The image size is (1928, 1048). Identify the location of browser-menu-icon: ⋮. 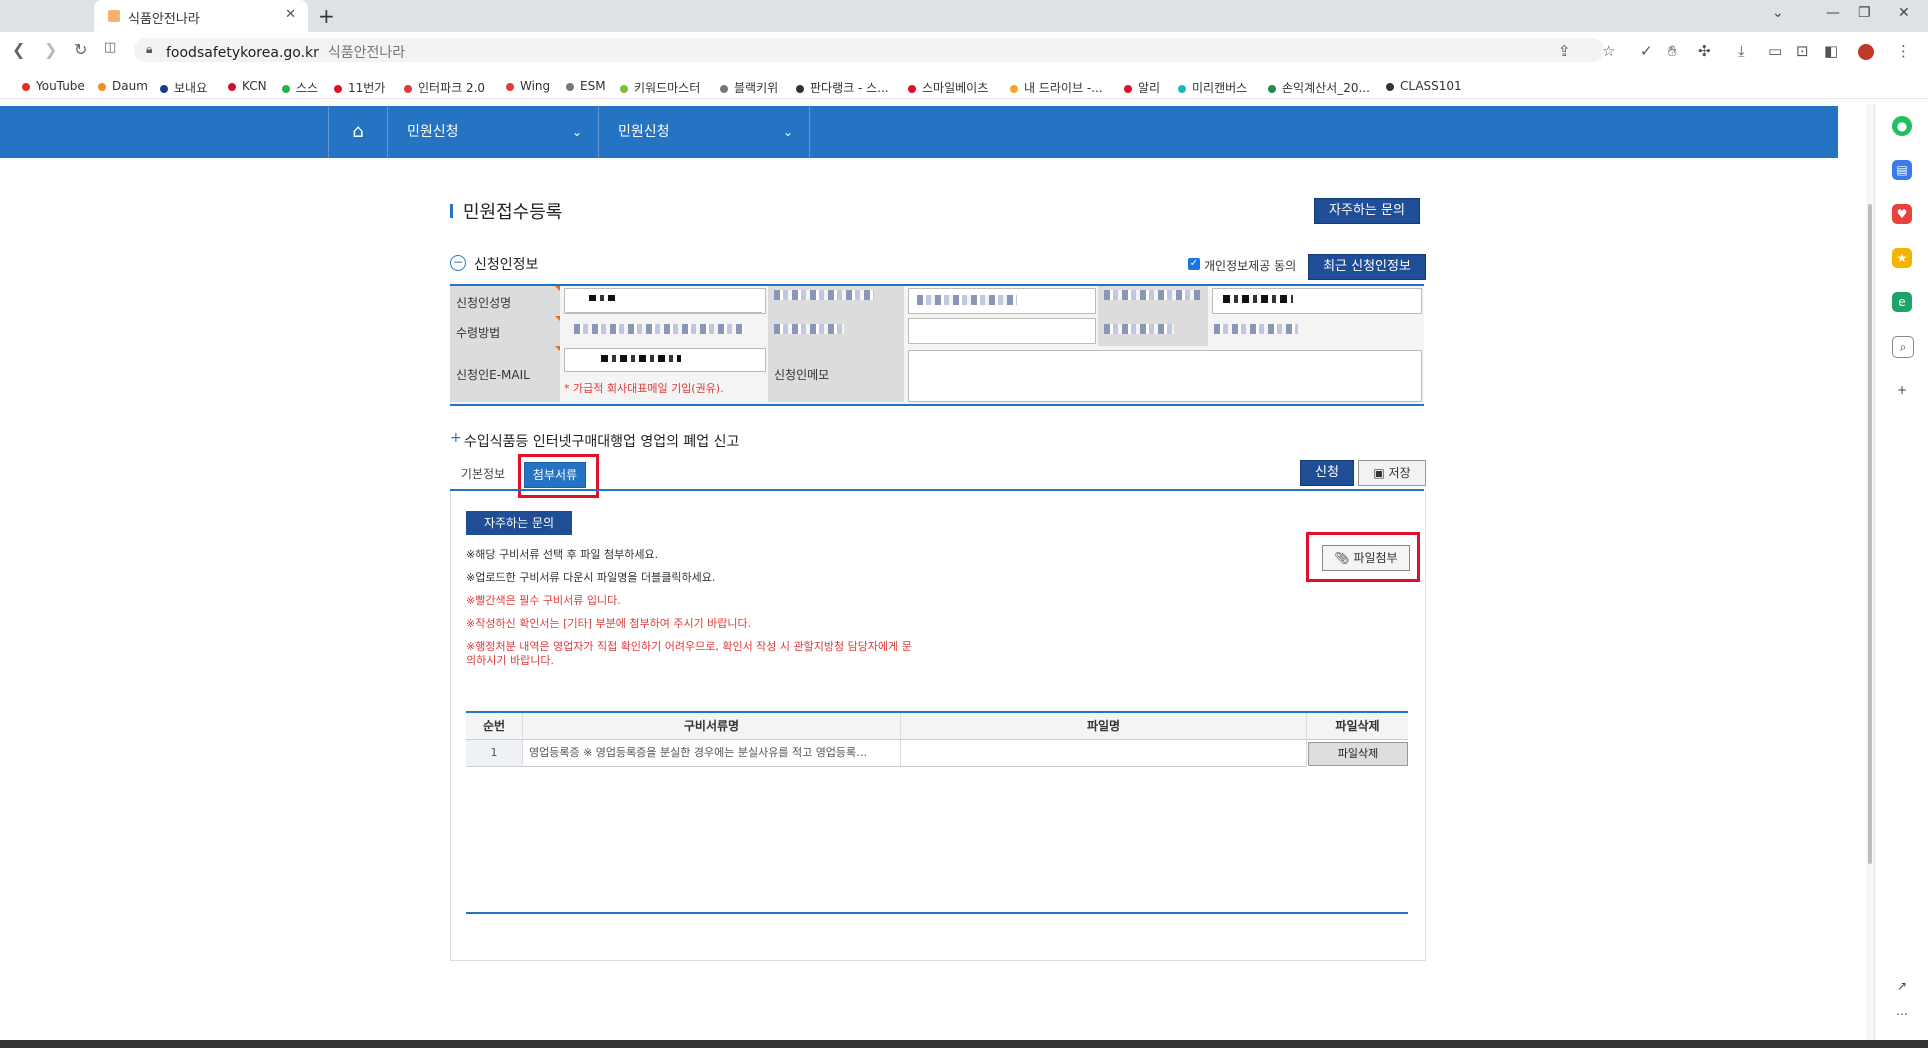
(1903, 51).